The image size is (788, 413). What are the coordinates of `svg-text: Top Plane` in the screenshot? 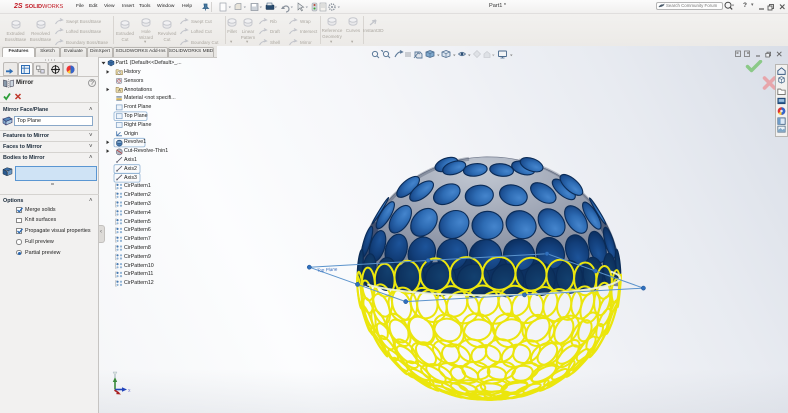 It's located at (327, 270).